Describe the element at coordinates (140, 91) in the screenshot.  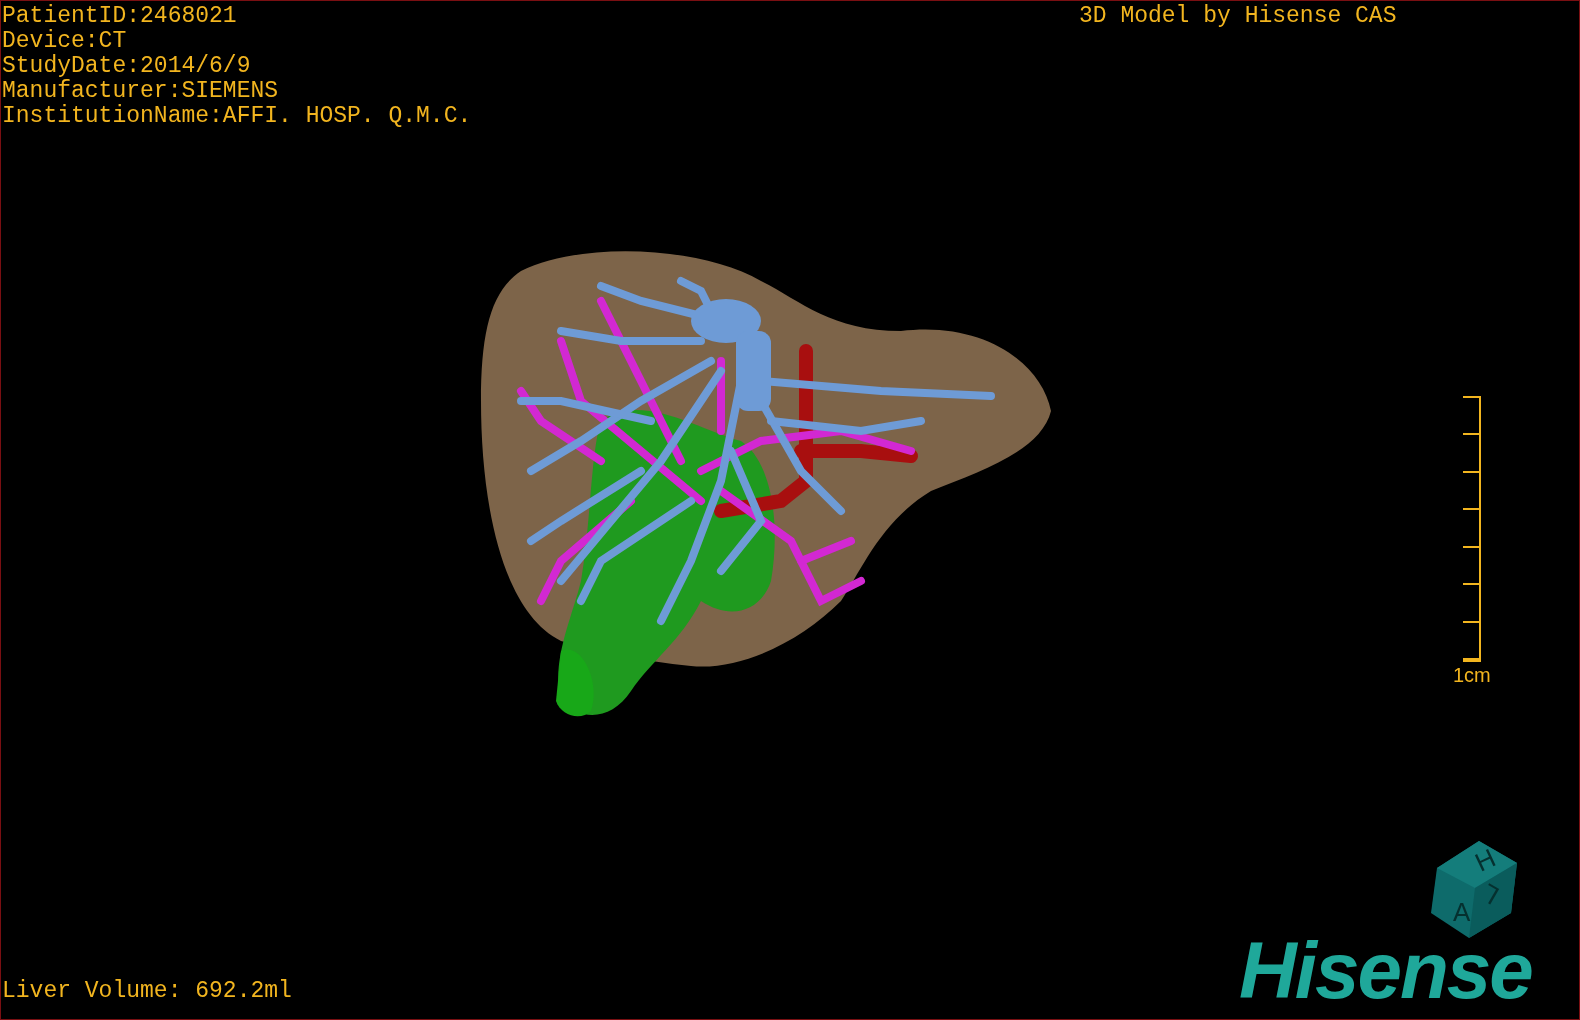
I see `patient-info-text: Manufacturer:SIEMENS` at that location.